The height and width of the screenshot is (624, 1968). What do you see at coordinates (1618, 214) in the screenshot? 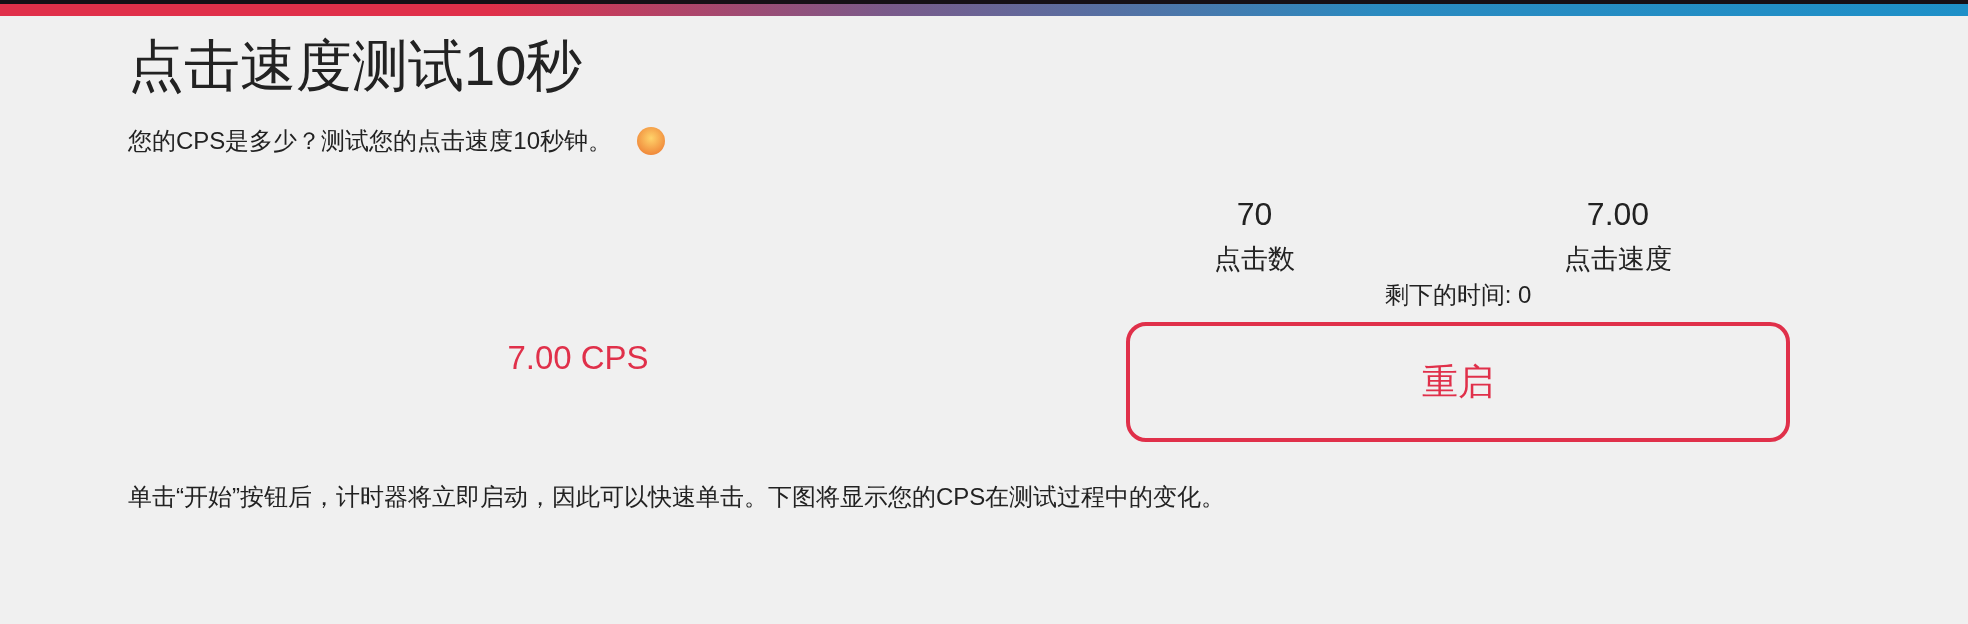
I see `stat-value: 7.00` at bounding box center [1618, 214].